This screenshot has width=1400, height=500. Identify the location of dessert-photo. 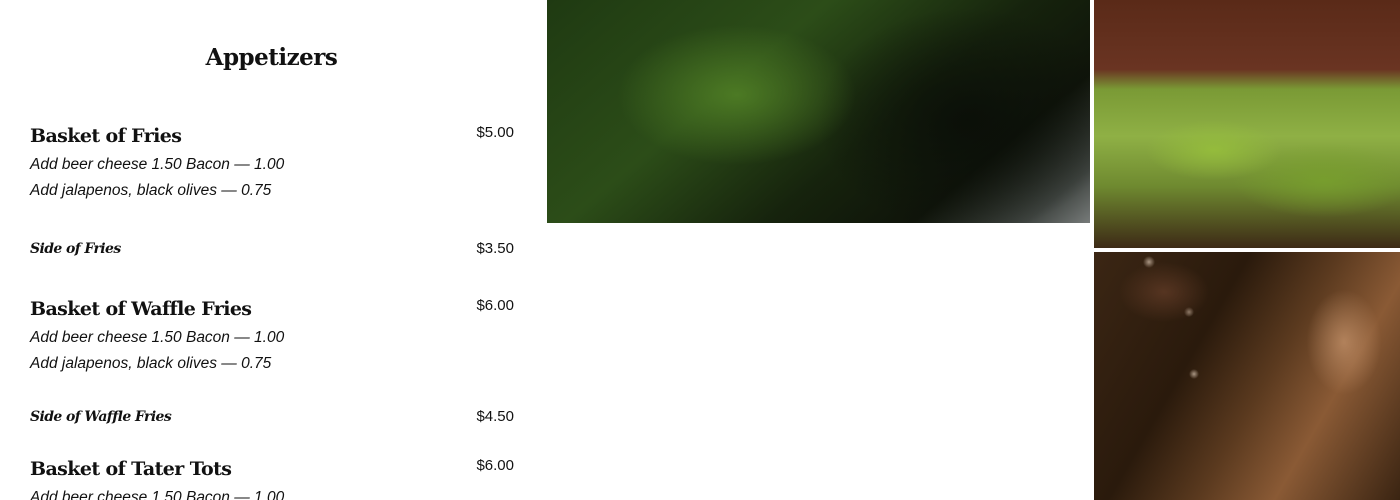
(1247, 376).